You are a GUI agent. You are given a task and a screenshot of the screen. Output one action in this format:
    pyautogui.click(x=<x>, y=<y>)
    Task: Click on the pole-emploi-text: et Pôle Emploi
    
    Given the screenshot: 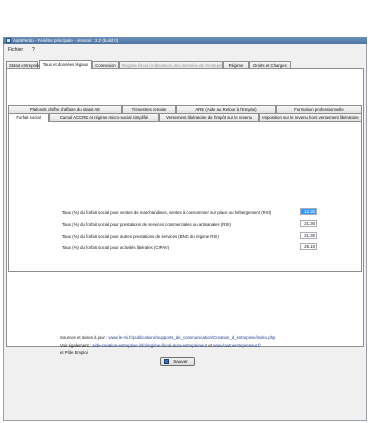 What is the action you would take?
    pyautogui.click(x=74, y=352)
    